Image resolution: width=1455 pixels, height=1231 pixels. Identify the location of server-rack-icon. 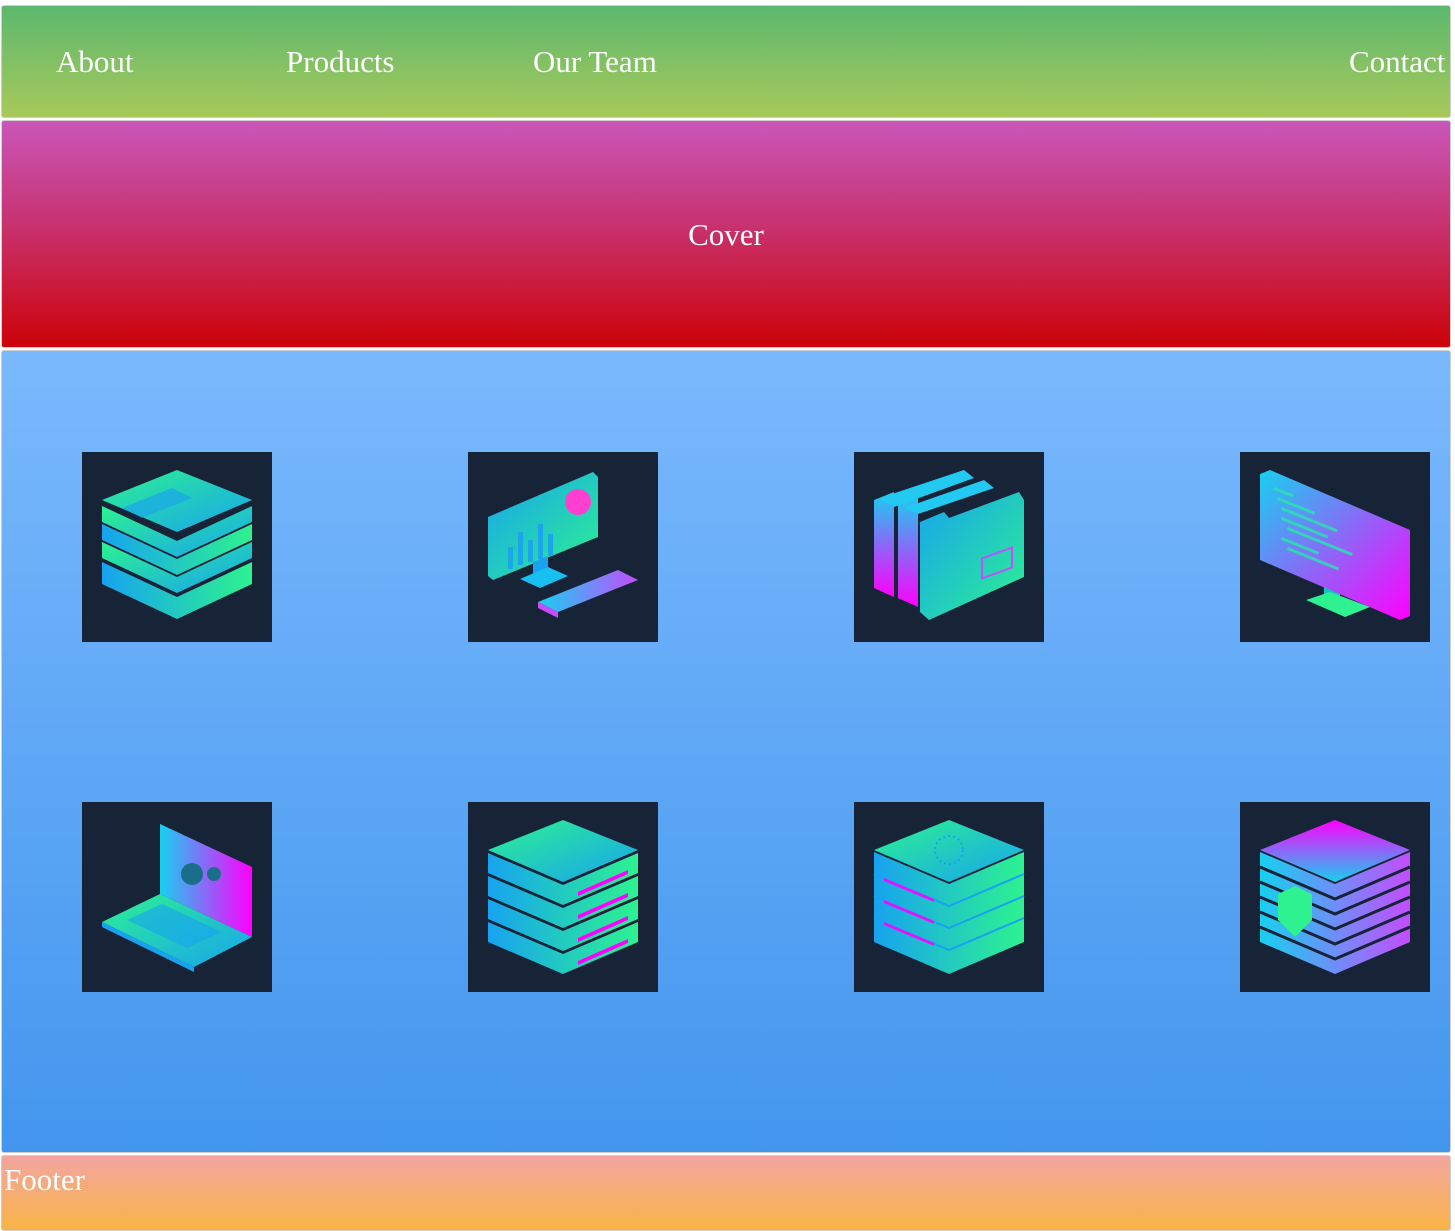
(563, 897).